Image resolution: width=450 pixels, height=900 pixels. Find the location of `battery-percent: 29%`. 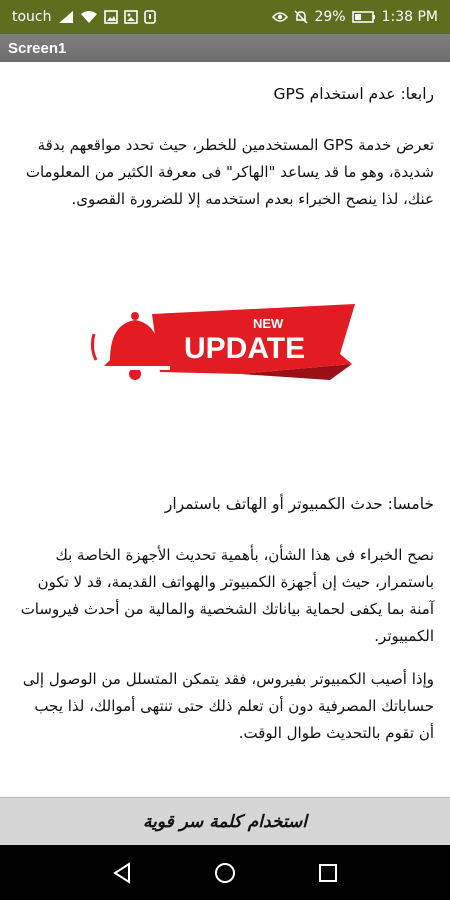

battery-percent: 29% is located at coordinates (330, 17).